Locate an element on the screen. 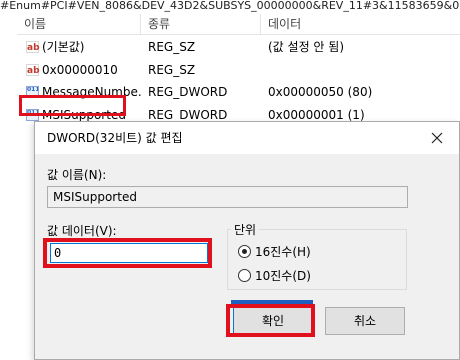  column-header-name: 이름 is located at coordinates (79, 24).